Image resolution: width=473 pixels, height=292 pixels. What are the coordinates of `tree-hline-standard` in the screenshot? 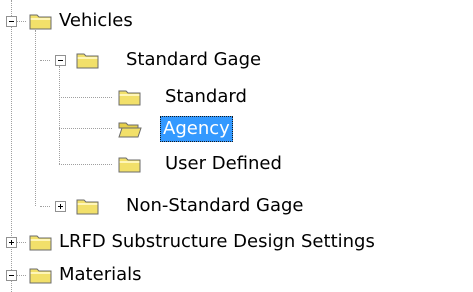 It's located at (85, 97).